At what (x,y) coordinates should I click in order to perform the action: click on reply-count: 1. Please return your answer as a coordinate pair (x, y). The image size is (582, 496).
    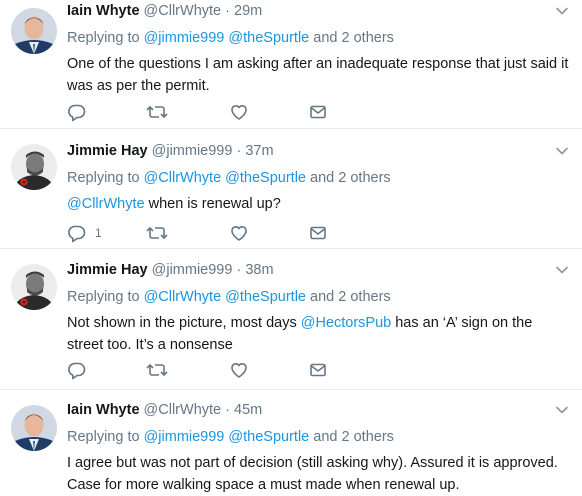
    Looking at the image, I should click on (98, 233).